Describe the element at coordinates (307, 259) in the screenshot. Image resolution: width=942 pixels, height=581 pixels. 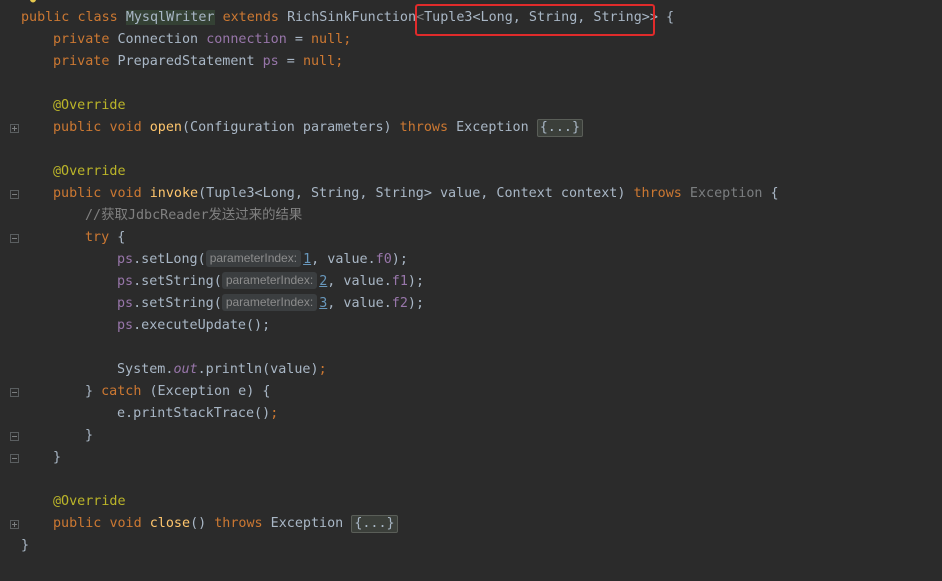
I see `number-literal: 1` at that location.